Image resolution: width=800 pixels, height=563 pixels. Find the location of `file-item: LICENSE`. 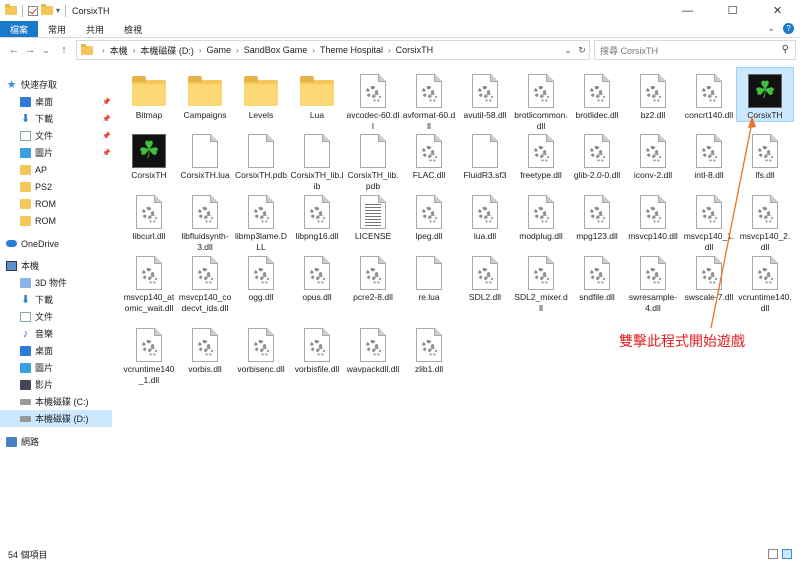

file-item: LICENSE is located at coordinates (373, 215).